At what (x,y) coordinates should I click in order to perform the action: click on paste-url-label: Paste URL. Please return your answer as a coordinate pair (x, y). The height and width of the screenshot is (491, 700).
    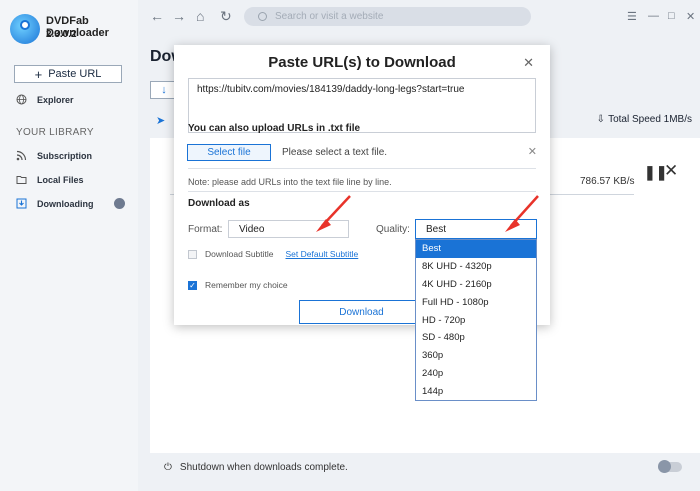
    Looking at the image, I should click on (75, 74).